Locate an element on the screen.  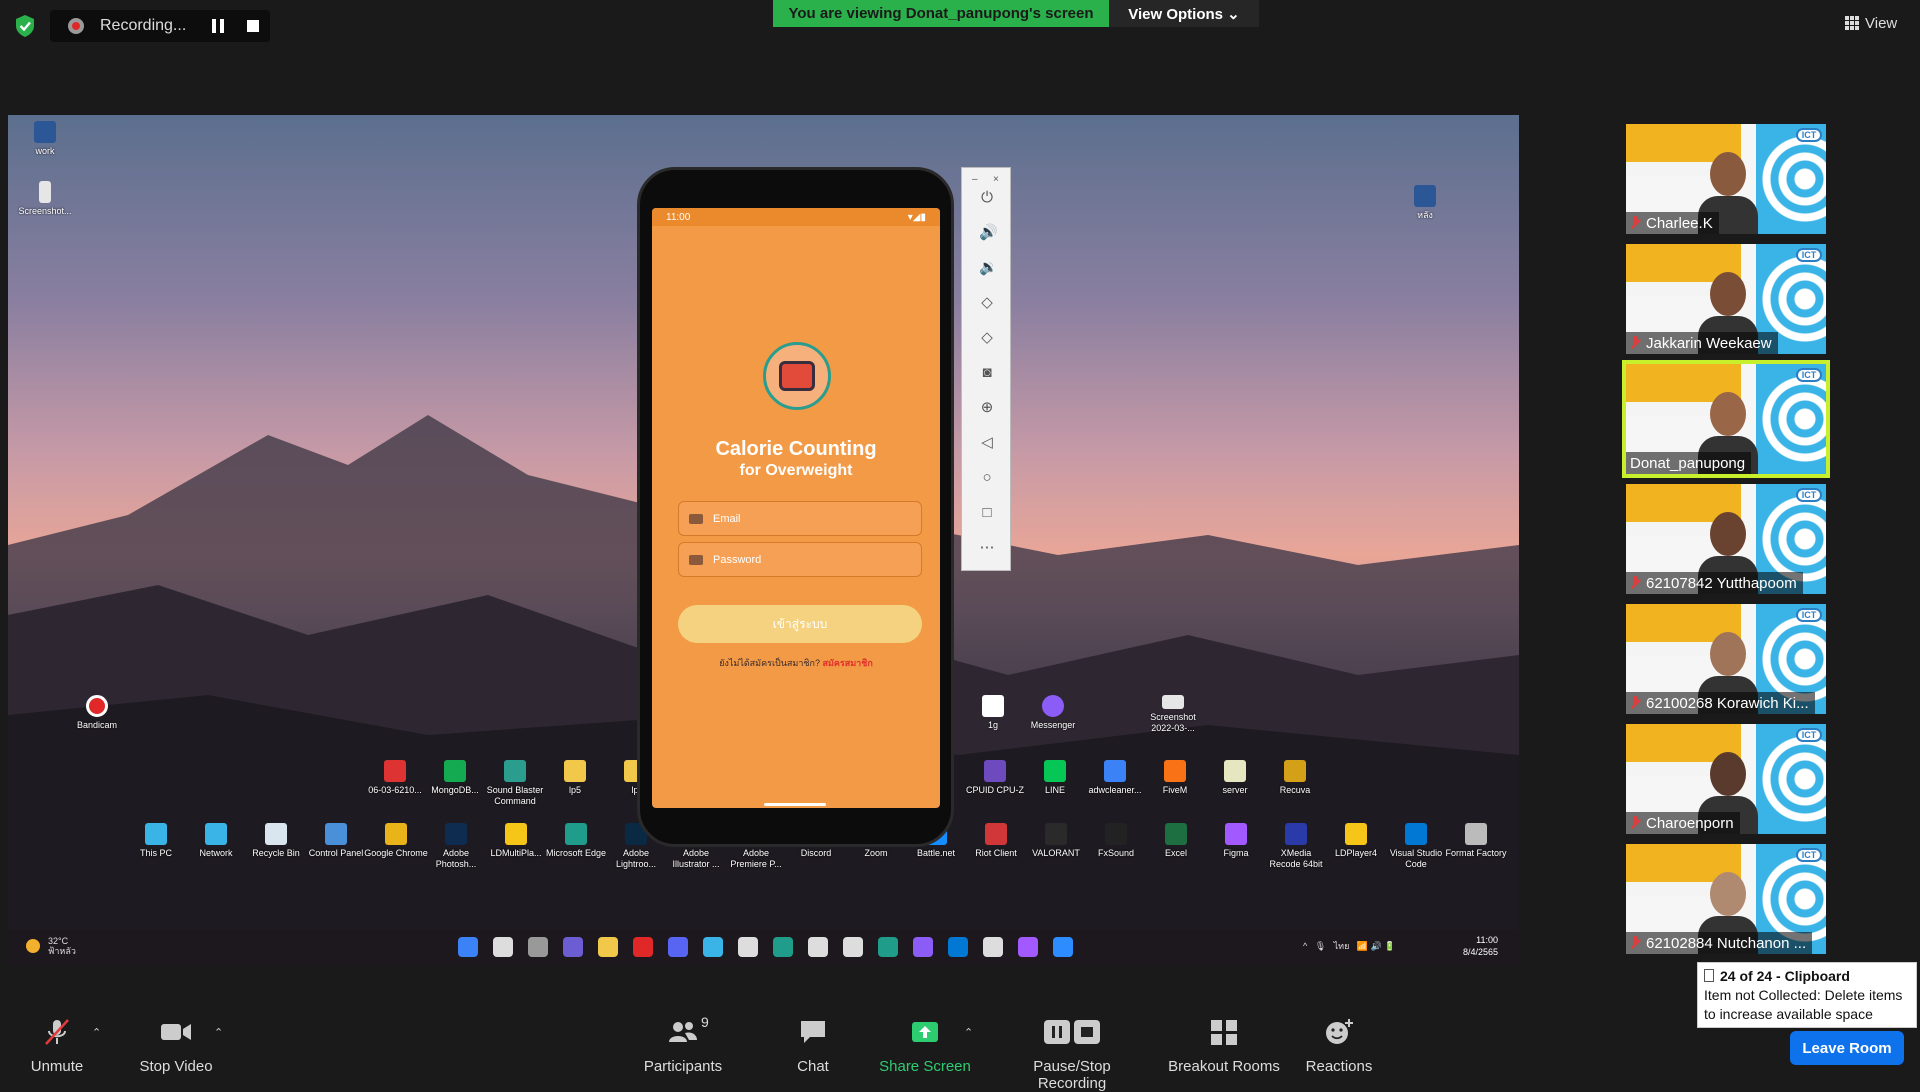
share-screen-button: Share Screen is located at coordinates (925, 1046).